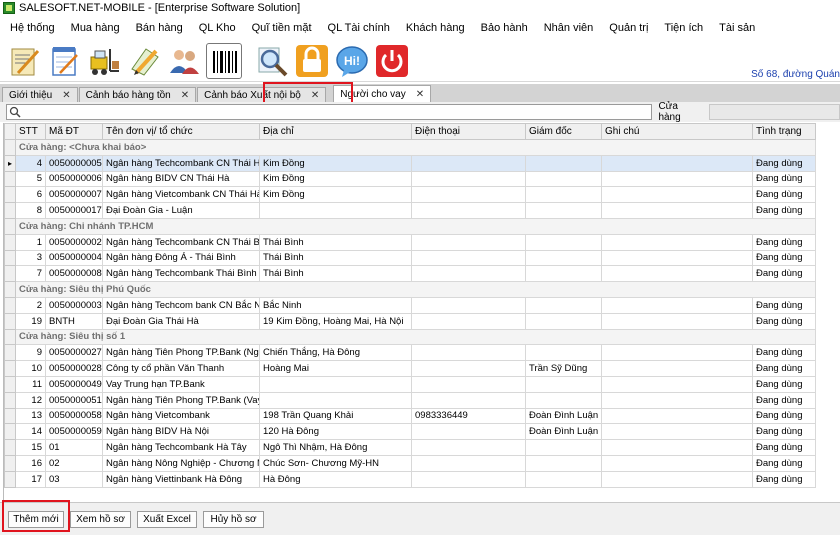  What do you see at coordinates (74, 195) in the screenshot?
I see `cell-code: 0050000007` at bounding box center [74, 195].